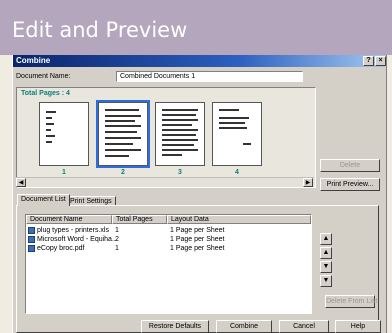 This screenshot has width=392, height=333. What do you see at coordinates (31, 239) in the screenshot?
I see `word-file-icon` at bounding box center [31, 239].